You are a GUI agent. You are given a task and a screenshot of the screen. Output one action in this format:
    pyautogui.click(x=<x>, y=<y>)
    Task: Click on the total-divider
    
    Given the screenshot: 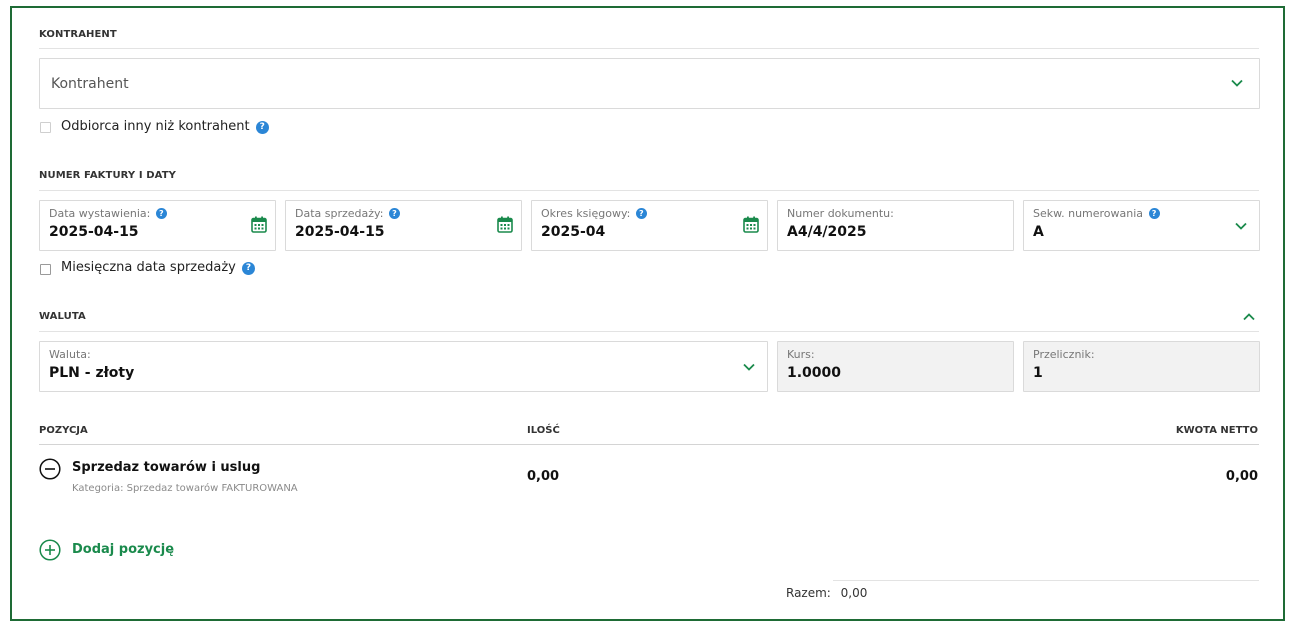 What is the action you would take?
    pyautogui.click(x=1046, y=580)
    